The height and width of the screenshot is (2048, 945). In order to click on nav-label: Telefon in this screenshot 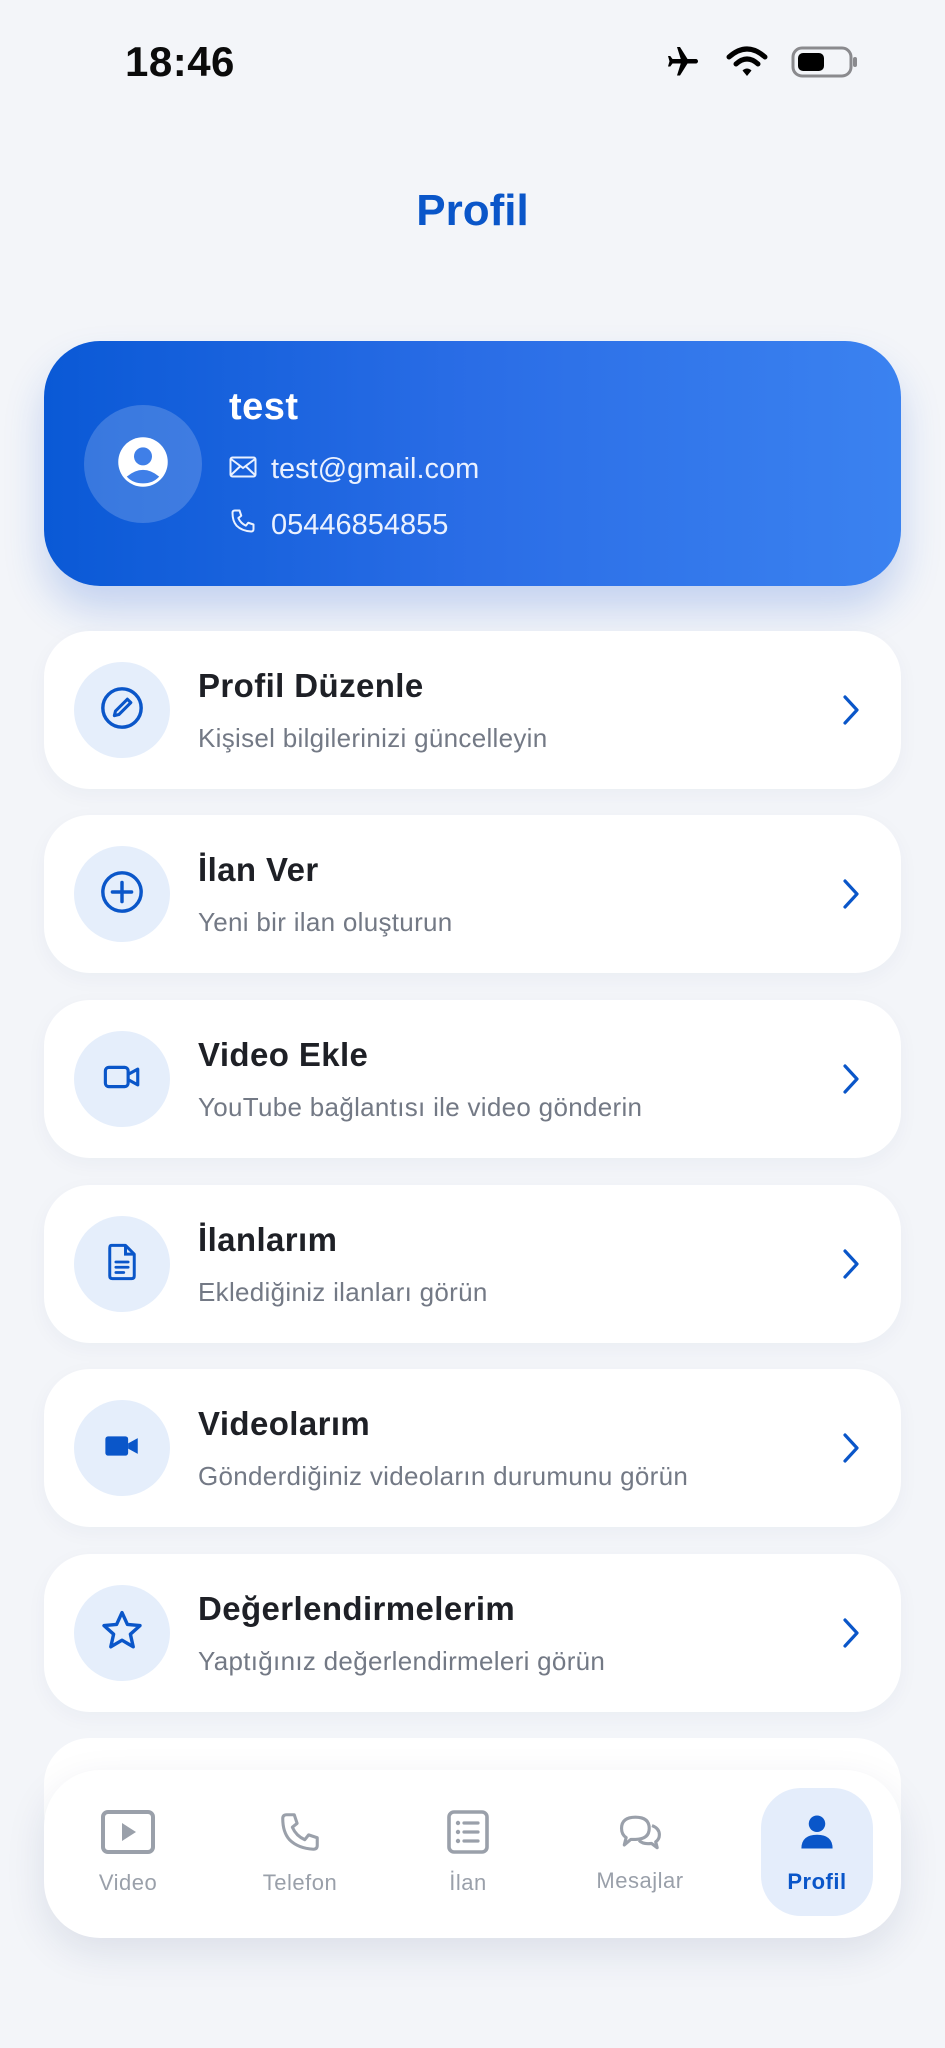, I will do `click(300, 1882)`.